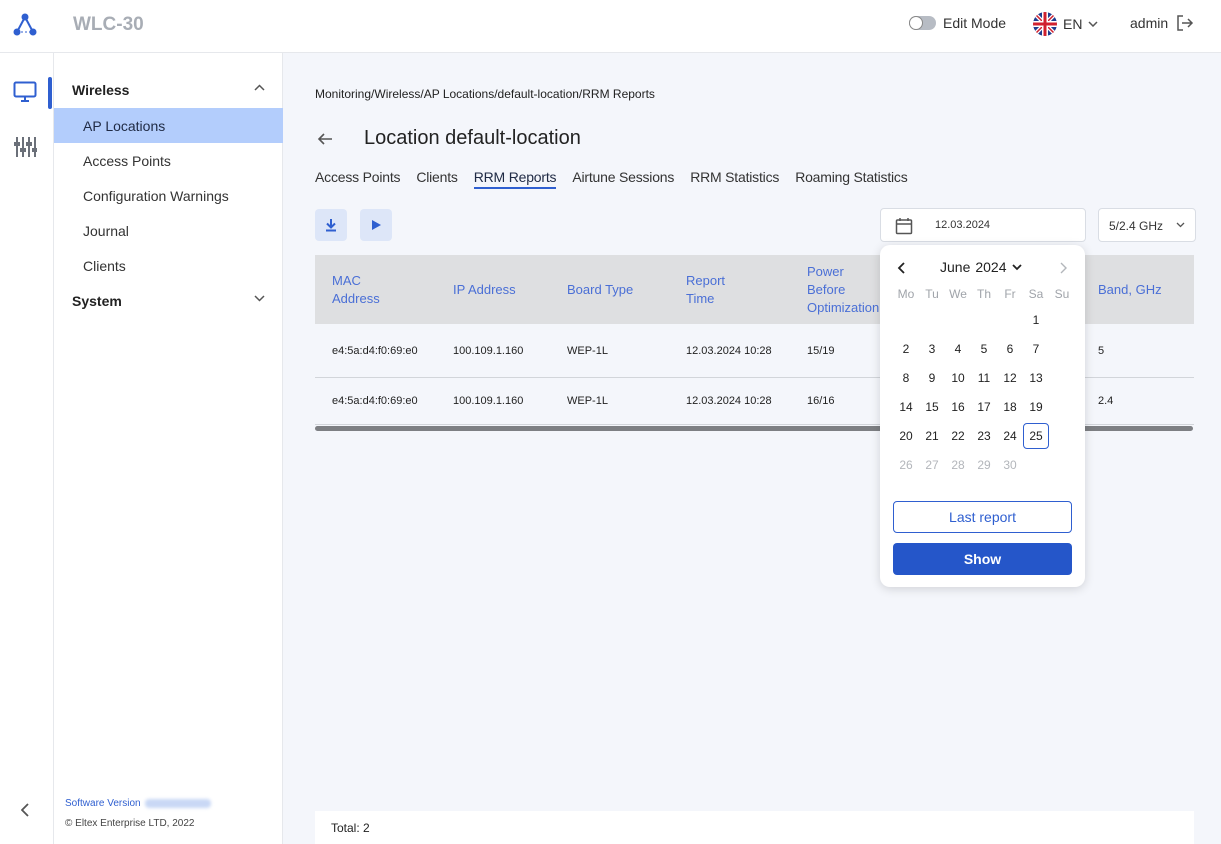 Image resolution: width=1221 pixels, height=844 pixels. What do you see at coordinates (484, 289) in the screenshot?
I see `column-header-ip: IP Address` at bounding box center [484, 289].